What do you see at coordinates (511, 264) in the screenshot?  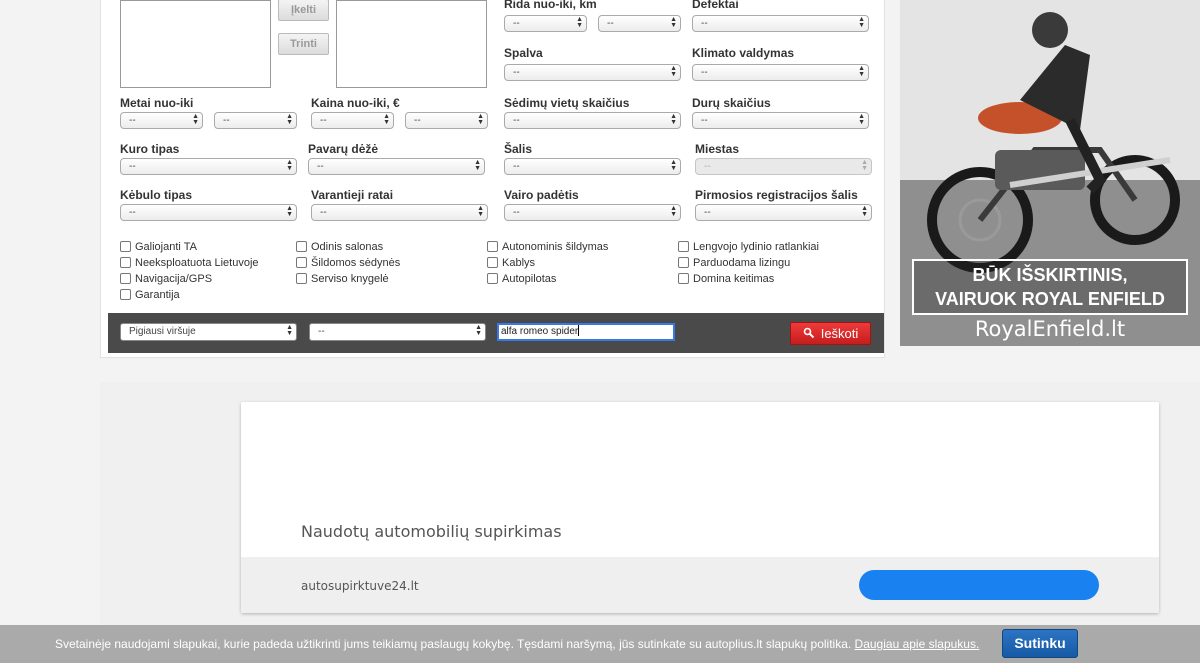 I see `checkbox-tow-hook: Kablys` at bounding box center [511, 264].